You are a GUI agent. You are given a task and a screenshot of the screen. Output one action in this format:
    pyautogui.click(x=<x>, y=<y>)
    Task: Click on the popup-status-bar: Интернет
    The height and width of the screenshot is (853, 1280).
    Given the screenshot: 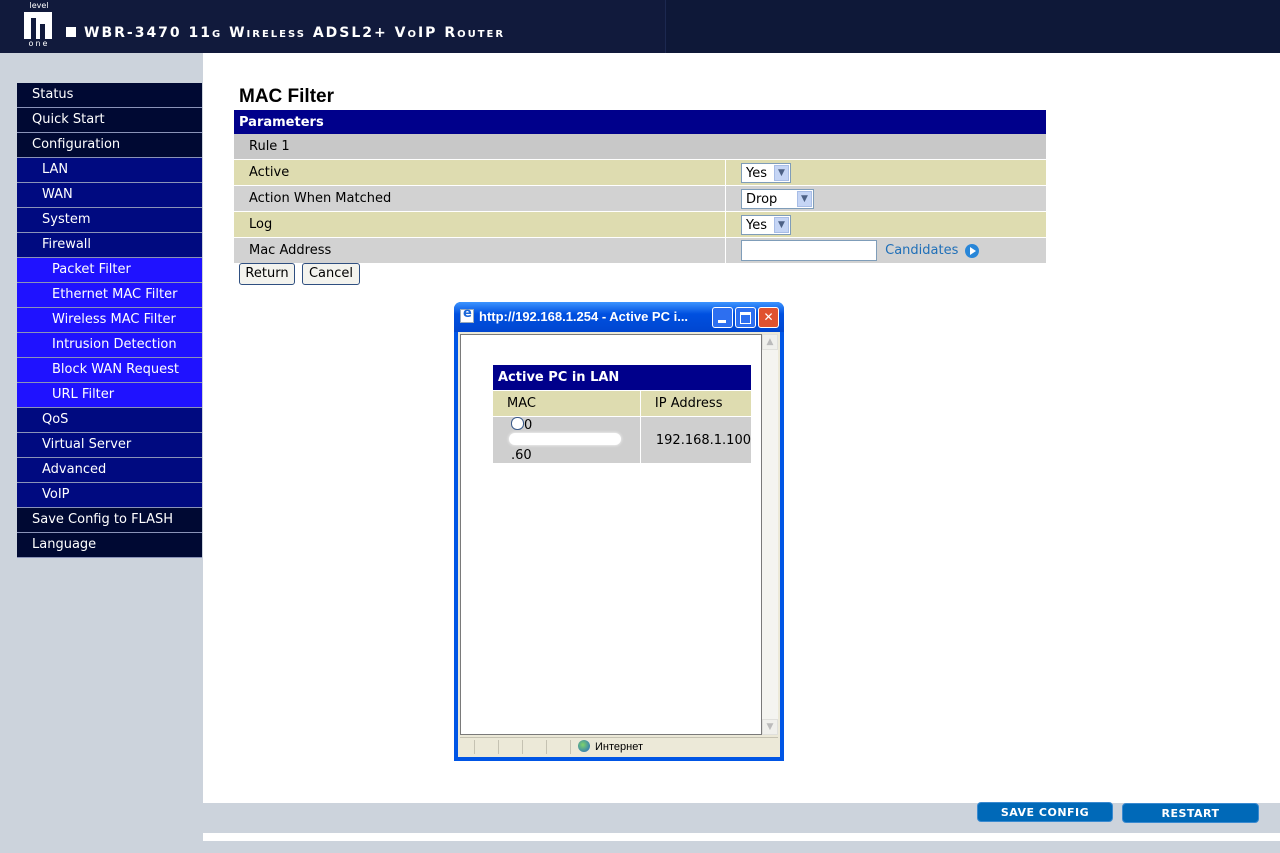 What is the action you would take?
    pyautogui.click(x=619, y=746)
    